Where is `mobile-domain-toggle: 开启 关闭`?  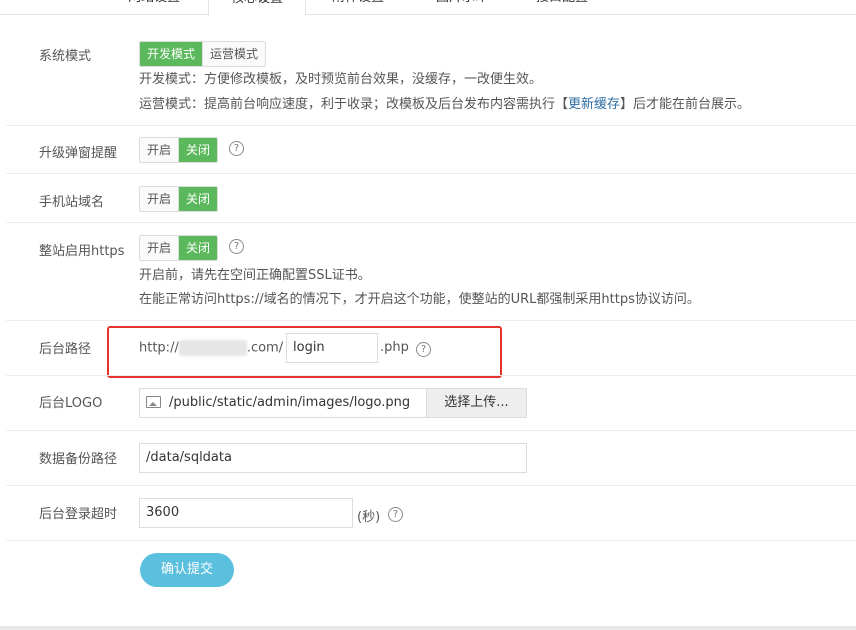
mobile-domain-toggle: 开启 关闭 is located at coordinates (179, 199).